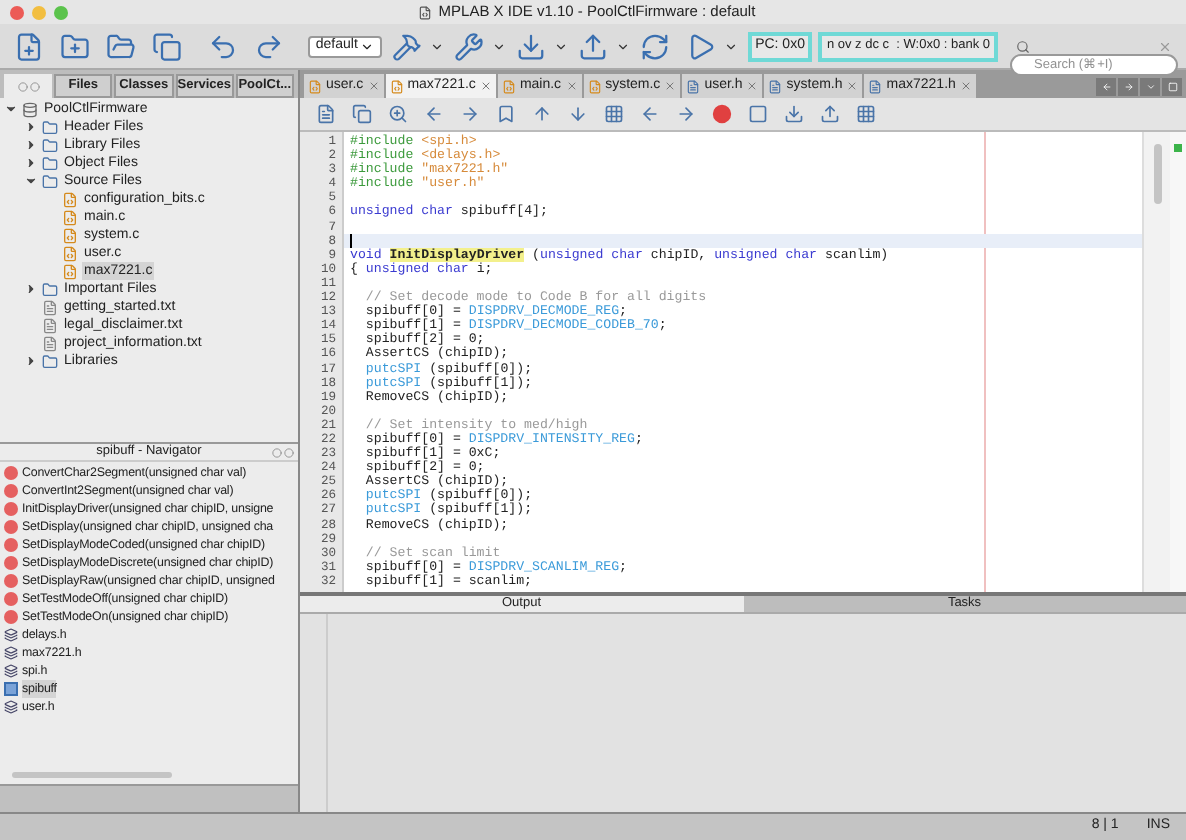  I want to click on download-icon, so click(794, 114).